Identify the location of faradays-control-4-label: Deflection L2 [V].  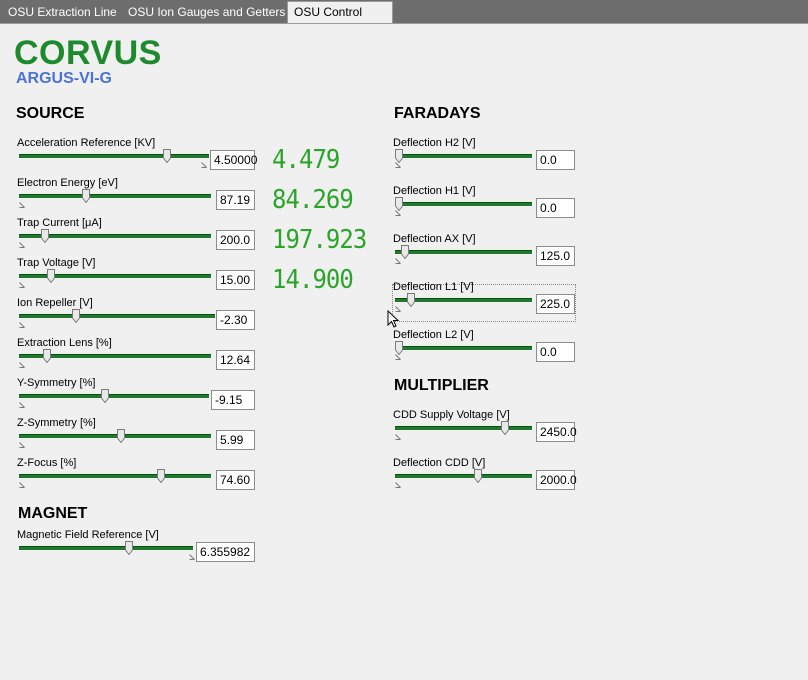
(433, 335).